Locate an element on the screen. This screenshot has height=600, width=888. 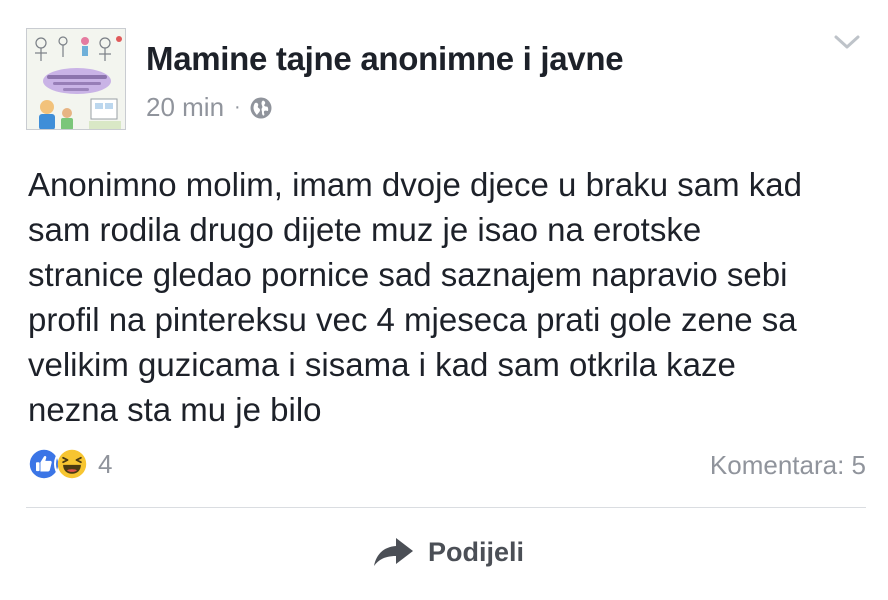
share-button: Podijeli is located at coordinates (448, 552).